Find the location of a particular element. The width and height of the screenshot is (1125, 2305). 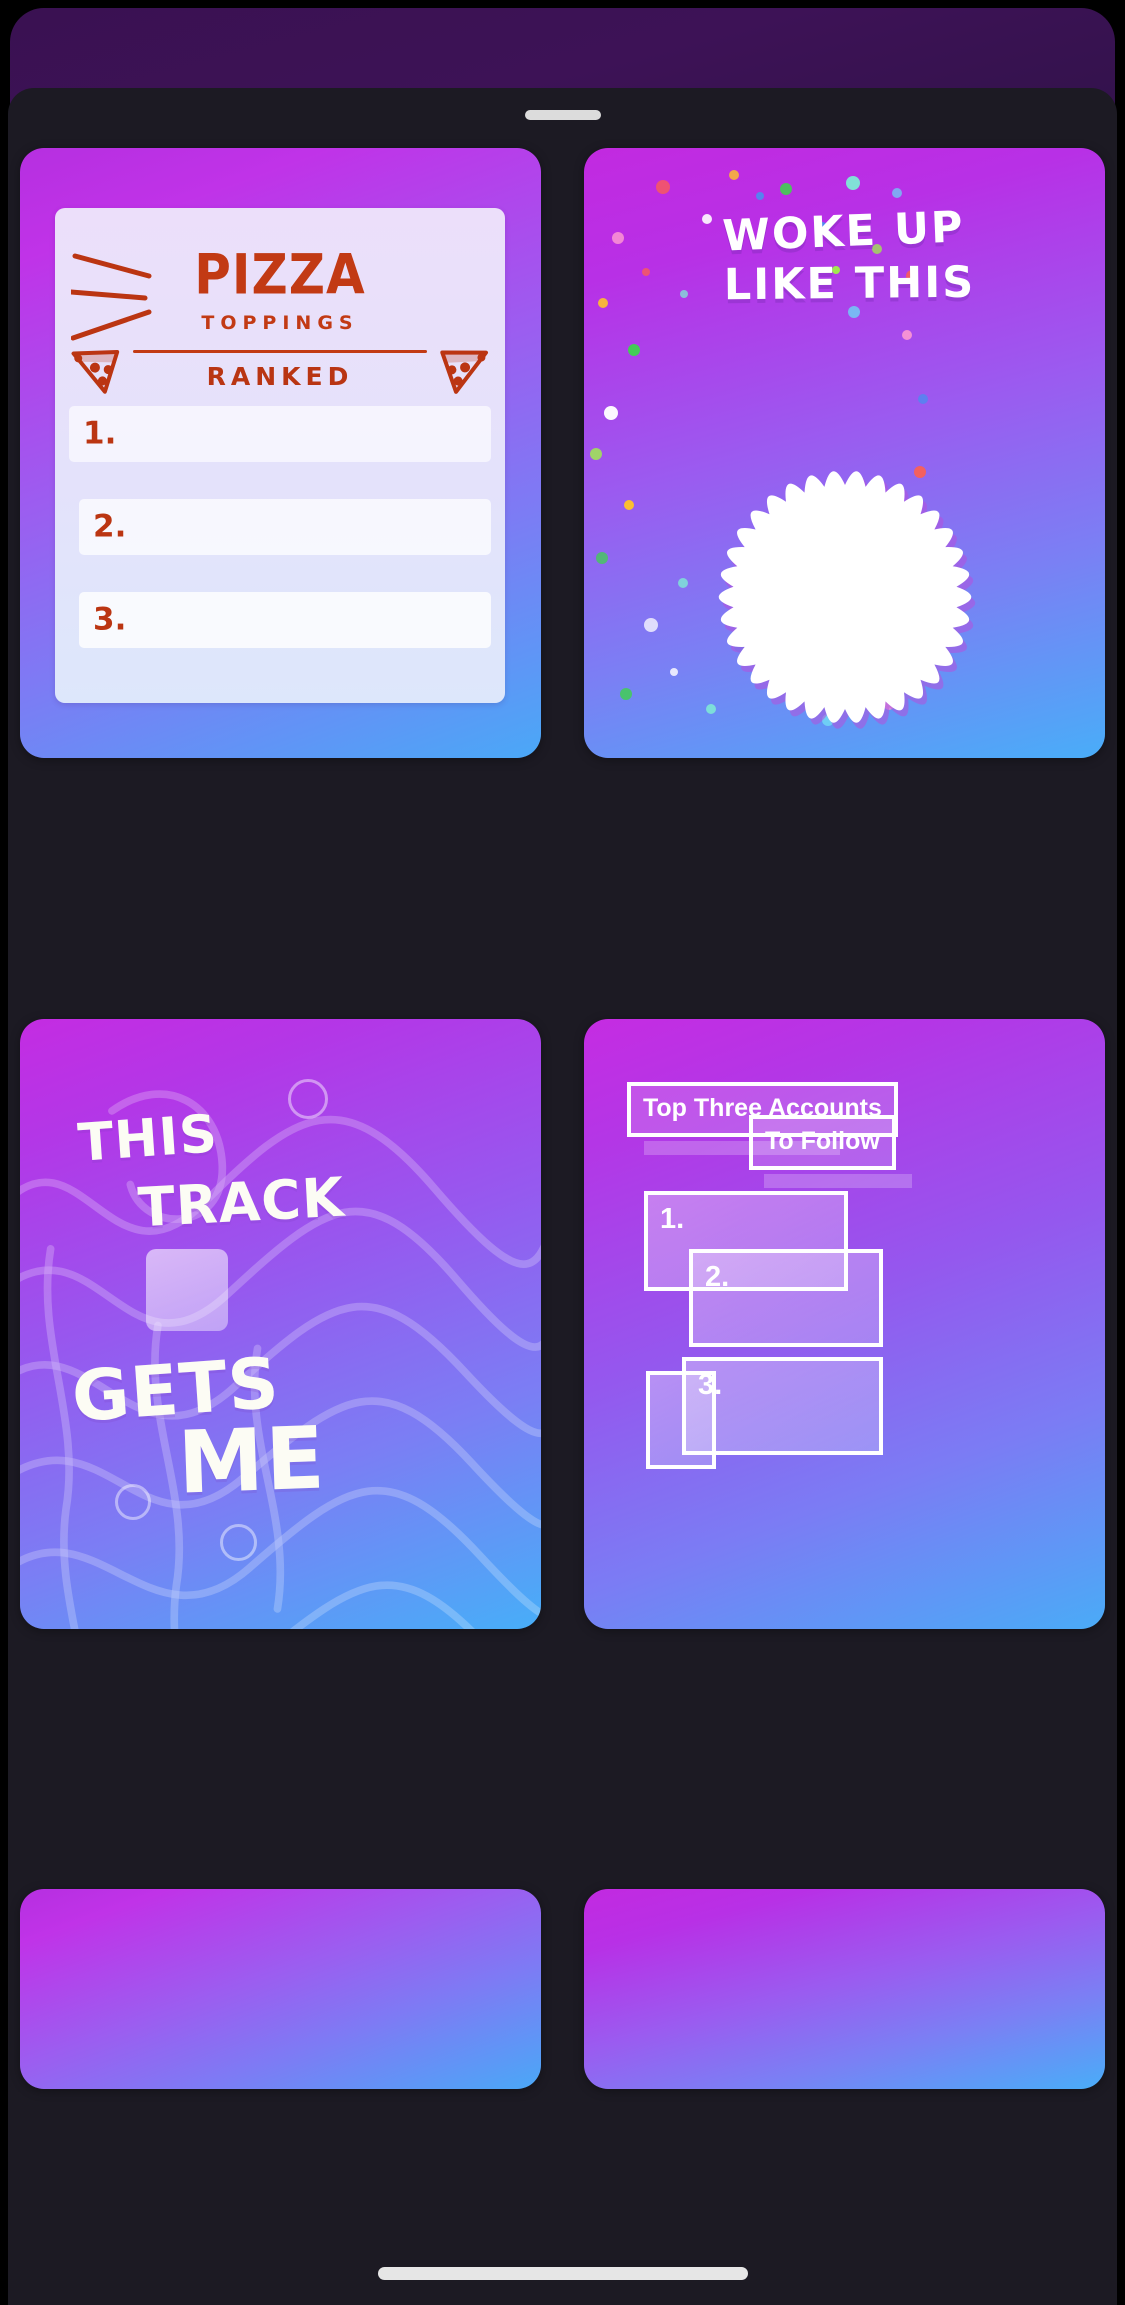

template-card-woke-up-like-this: WOKE UP LIKE THIS is located at coordinates (844, 453).